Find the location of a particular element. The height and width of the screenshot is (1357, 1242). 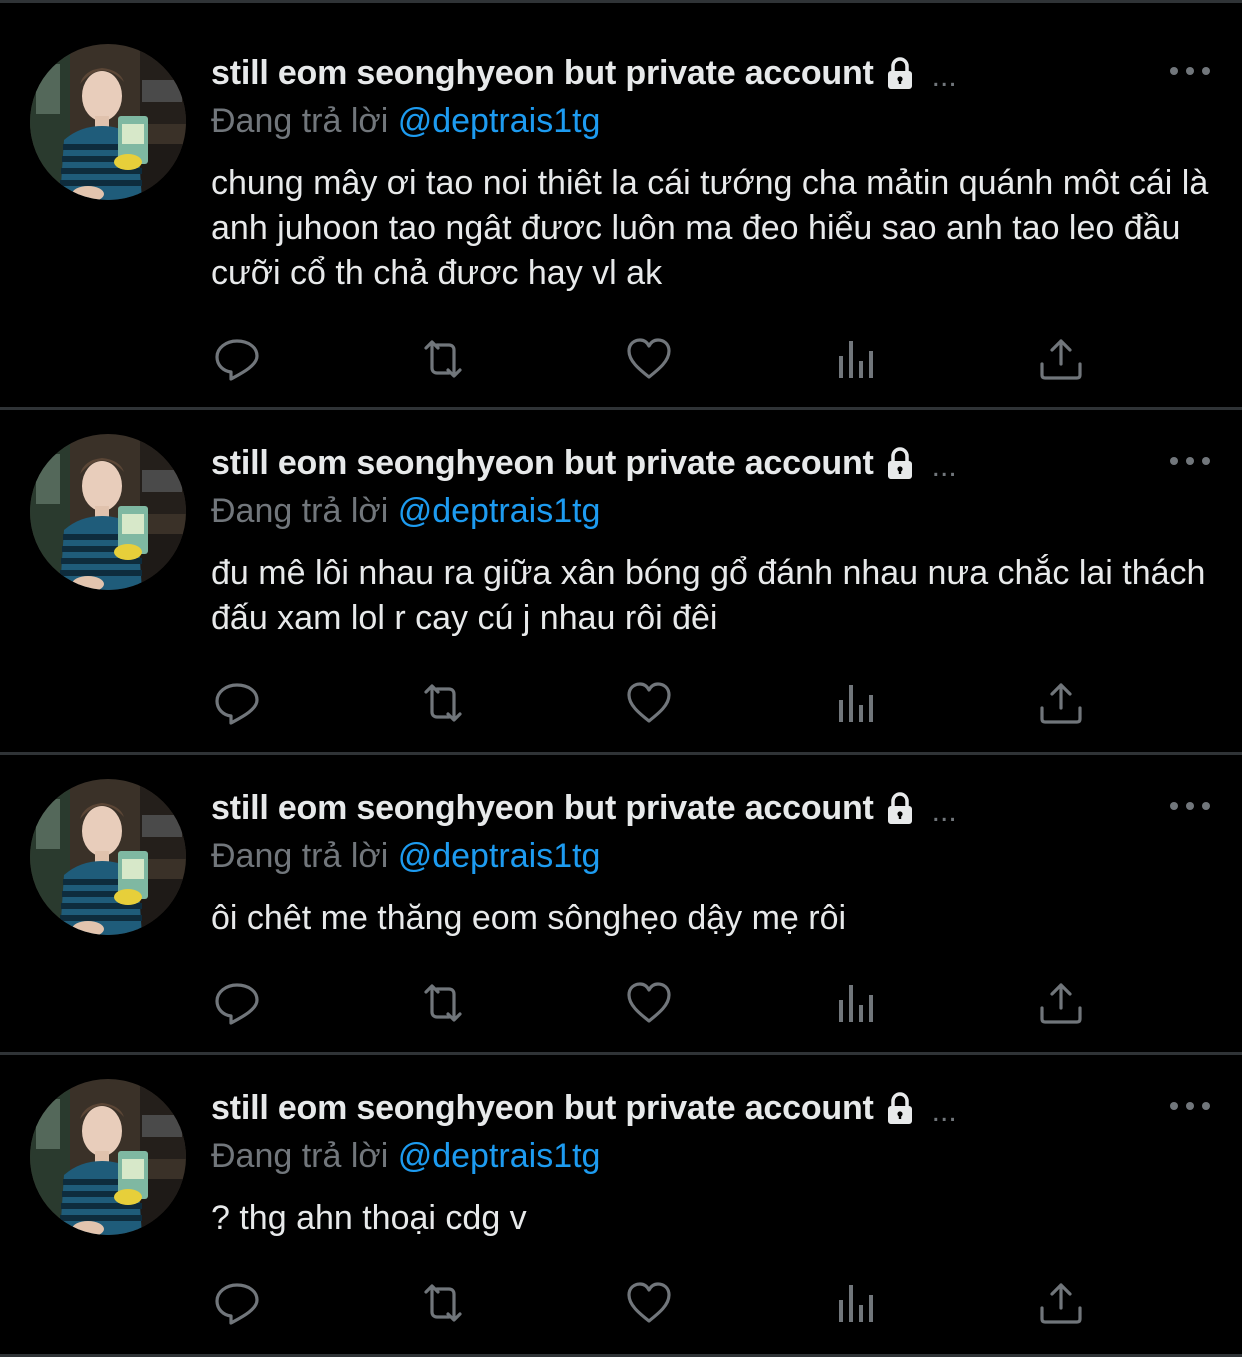

tweet-text: ôi chêt me thăng eom sônghẹo dậy mẹ rôi is located at coordinates (529, 918).